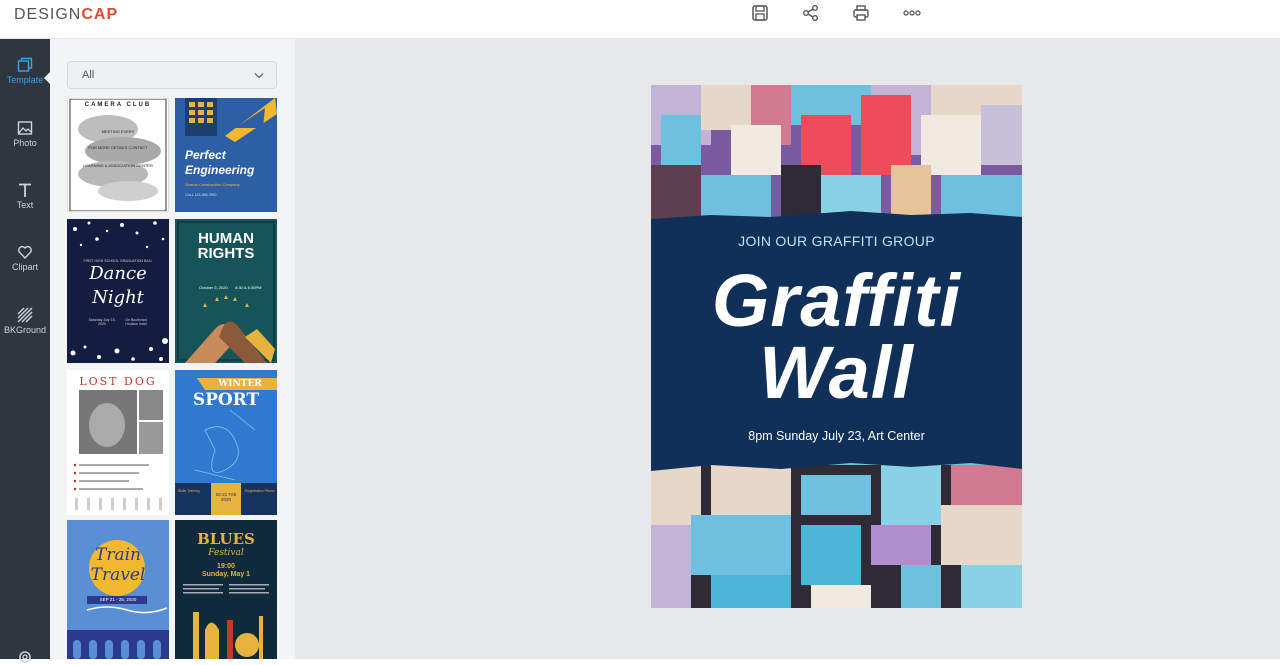 This screenshot has width=1280, height=665. Describe the element at coordinates (118, 297) in the screenshot. I see `dance-night-title-2: Night` at that location.